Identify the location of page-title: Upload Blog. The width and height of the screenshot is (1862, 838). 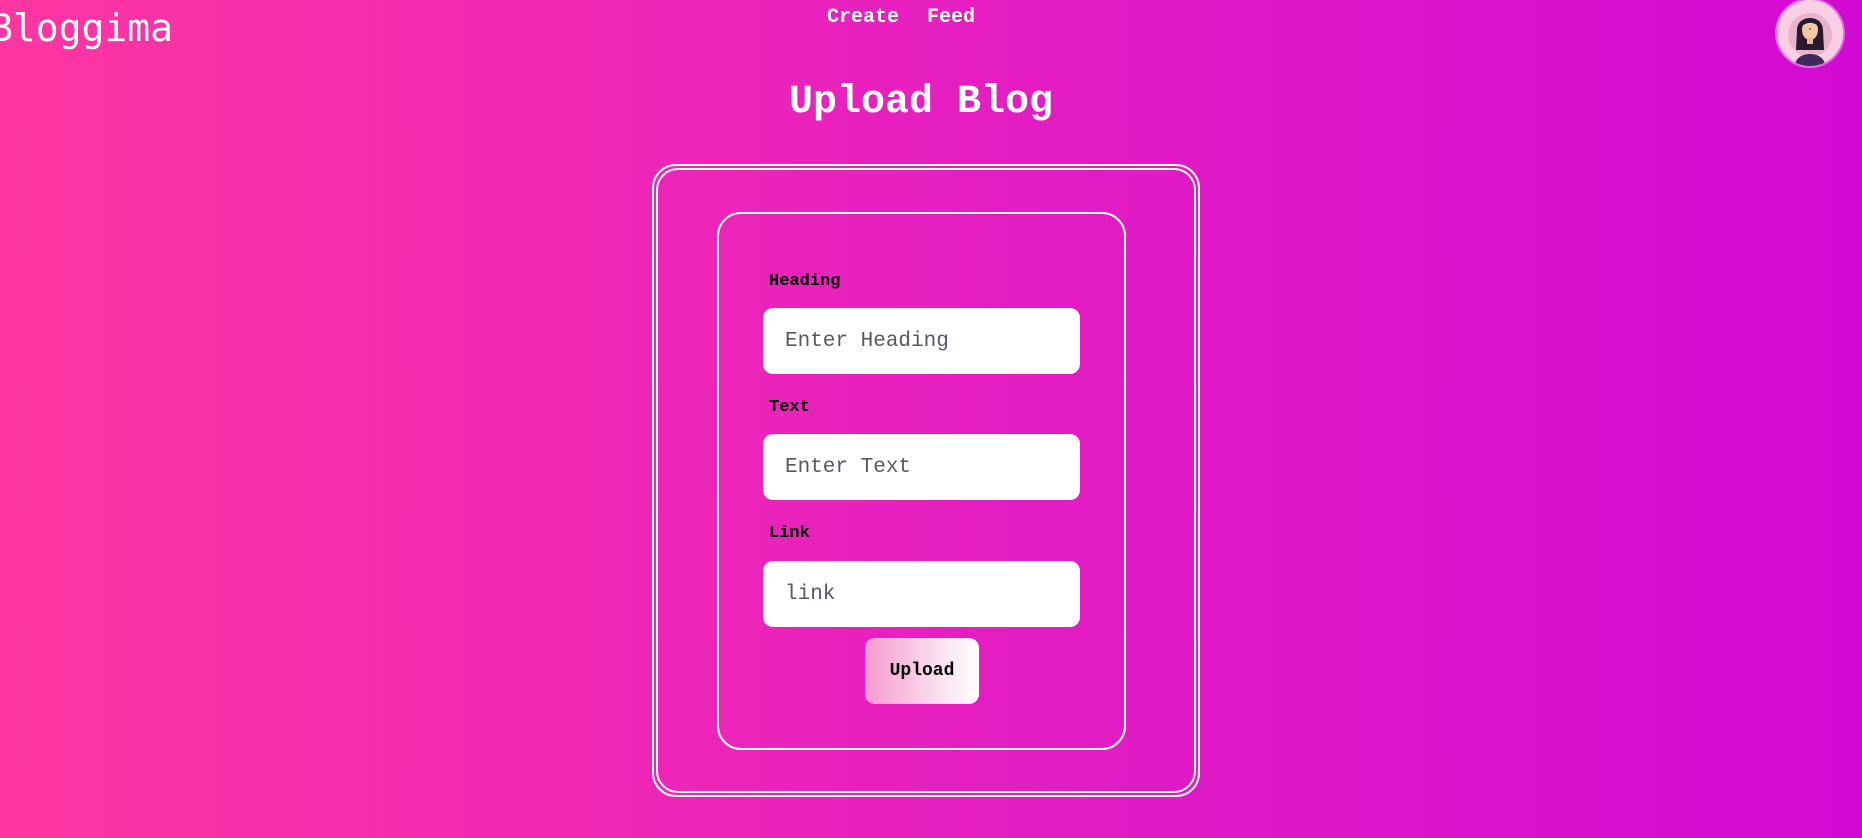
(921, 102).